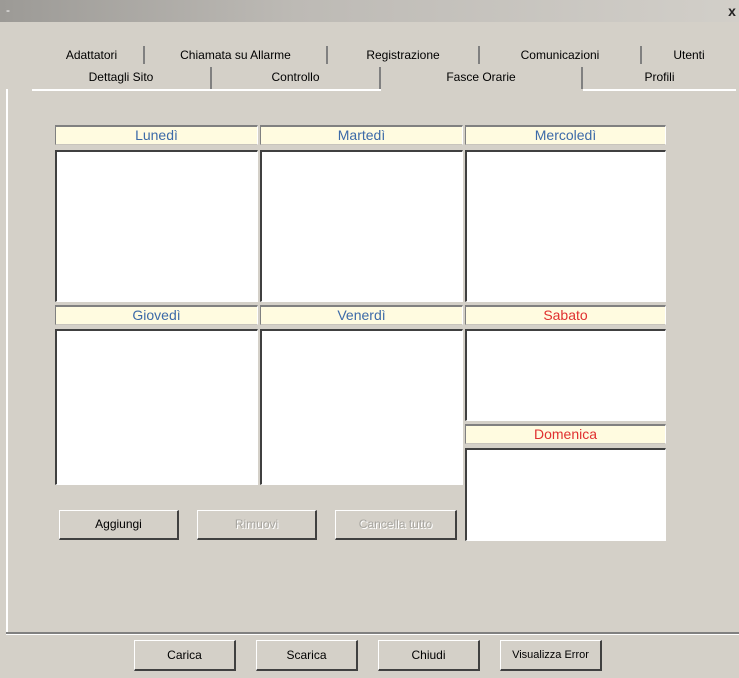 This screenshot has height=678, width=739. Describe the element at coordinates (565, 375) in the screenshot. I see `saturday-schedule-list` at that location.